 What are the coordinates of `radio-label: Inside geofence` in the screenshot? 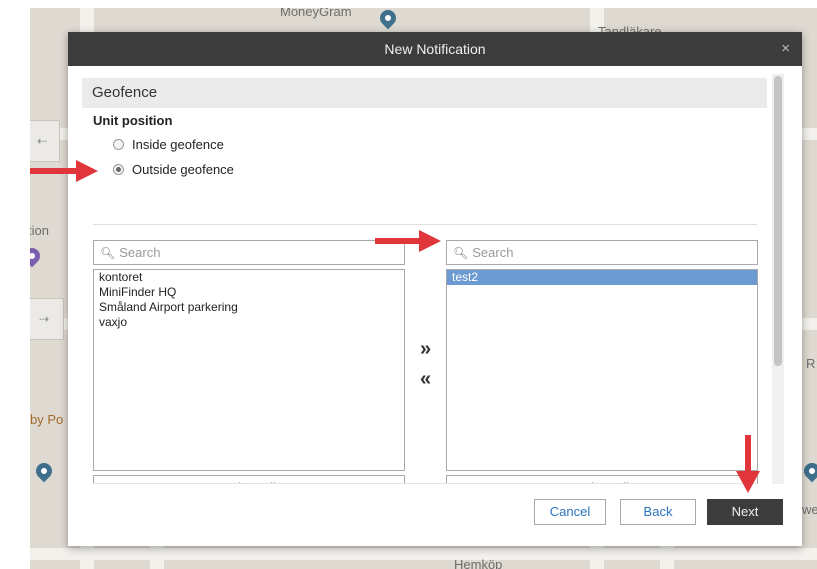 It's located at (178, 144).